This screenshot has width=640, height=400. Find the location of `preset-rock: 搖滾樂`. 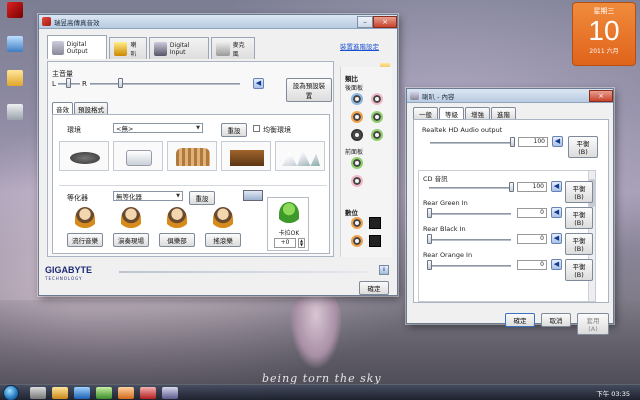

preset-rock: 搖滾樂 is located at coordinates (223, 228).